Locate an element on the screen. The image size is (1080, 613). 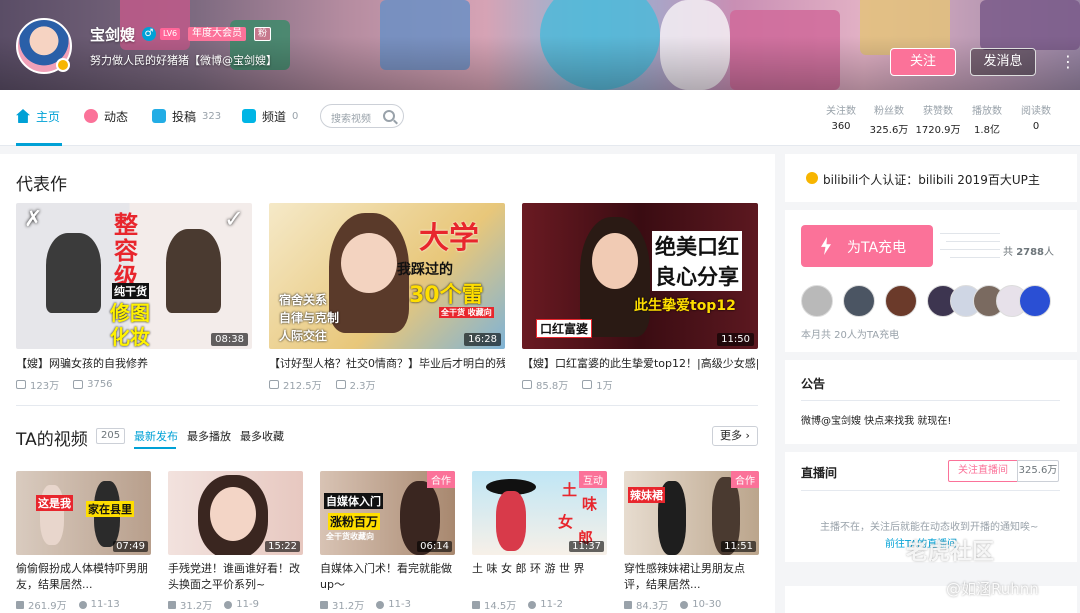
charge-total-prefix: 共 is located at coordinates (1008, 252).